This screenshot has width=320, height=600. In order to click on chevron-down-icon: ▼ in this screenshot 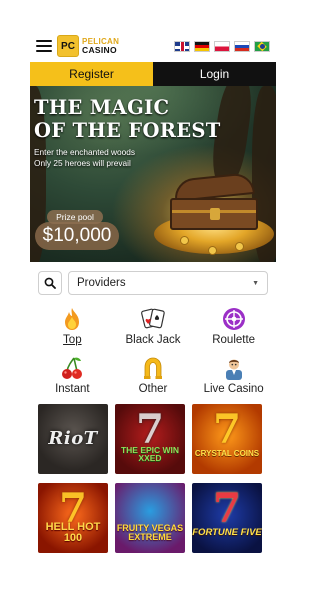, I will do `click(255, 283)`.